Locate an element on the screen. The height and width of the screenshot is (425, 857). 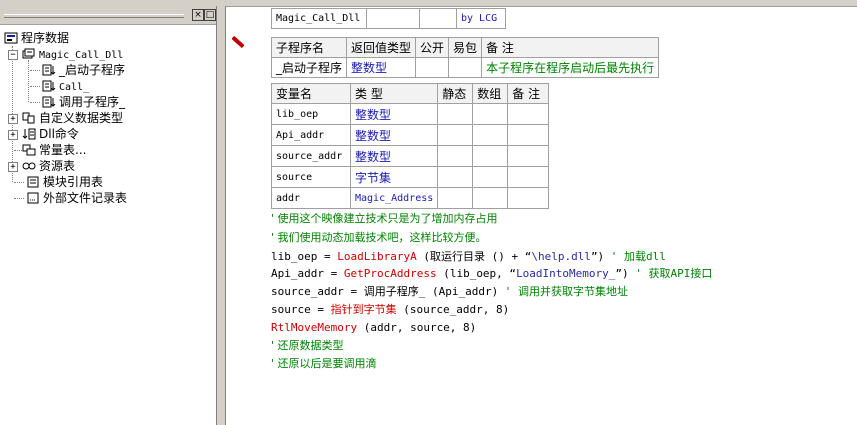
code-function: RtlMoveMemory is located at coordinates (314, 327).